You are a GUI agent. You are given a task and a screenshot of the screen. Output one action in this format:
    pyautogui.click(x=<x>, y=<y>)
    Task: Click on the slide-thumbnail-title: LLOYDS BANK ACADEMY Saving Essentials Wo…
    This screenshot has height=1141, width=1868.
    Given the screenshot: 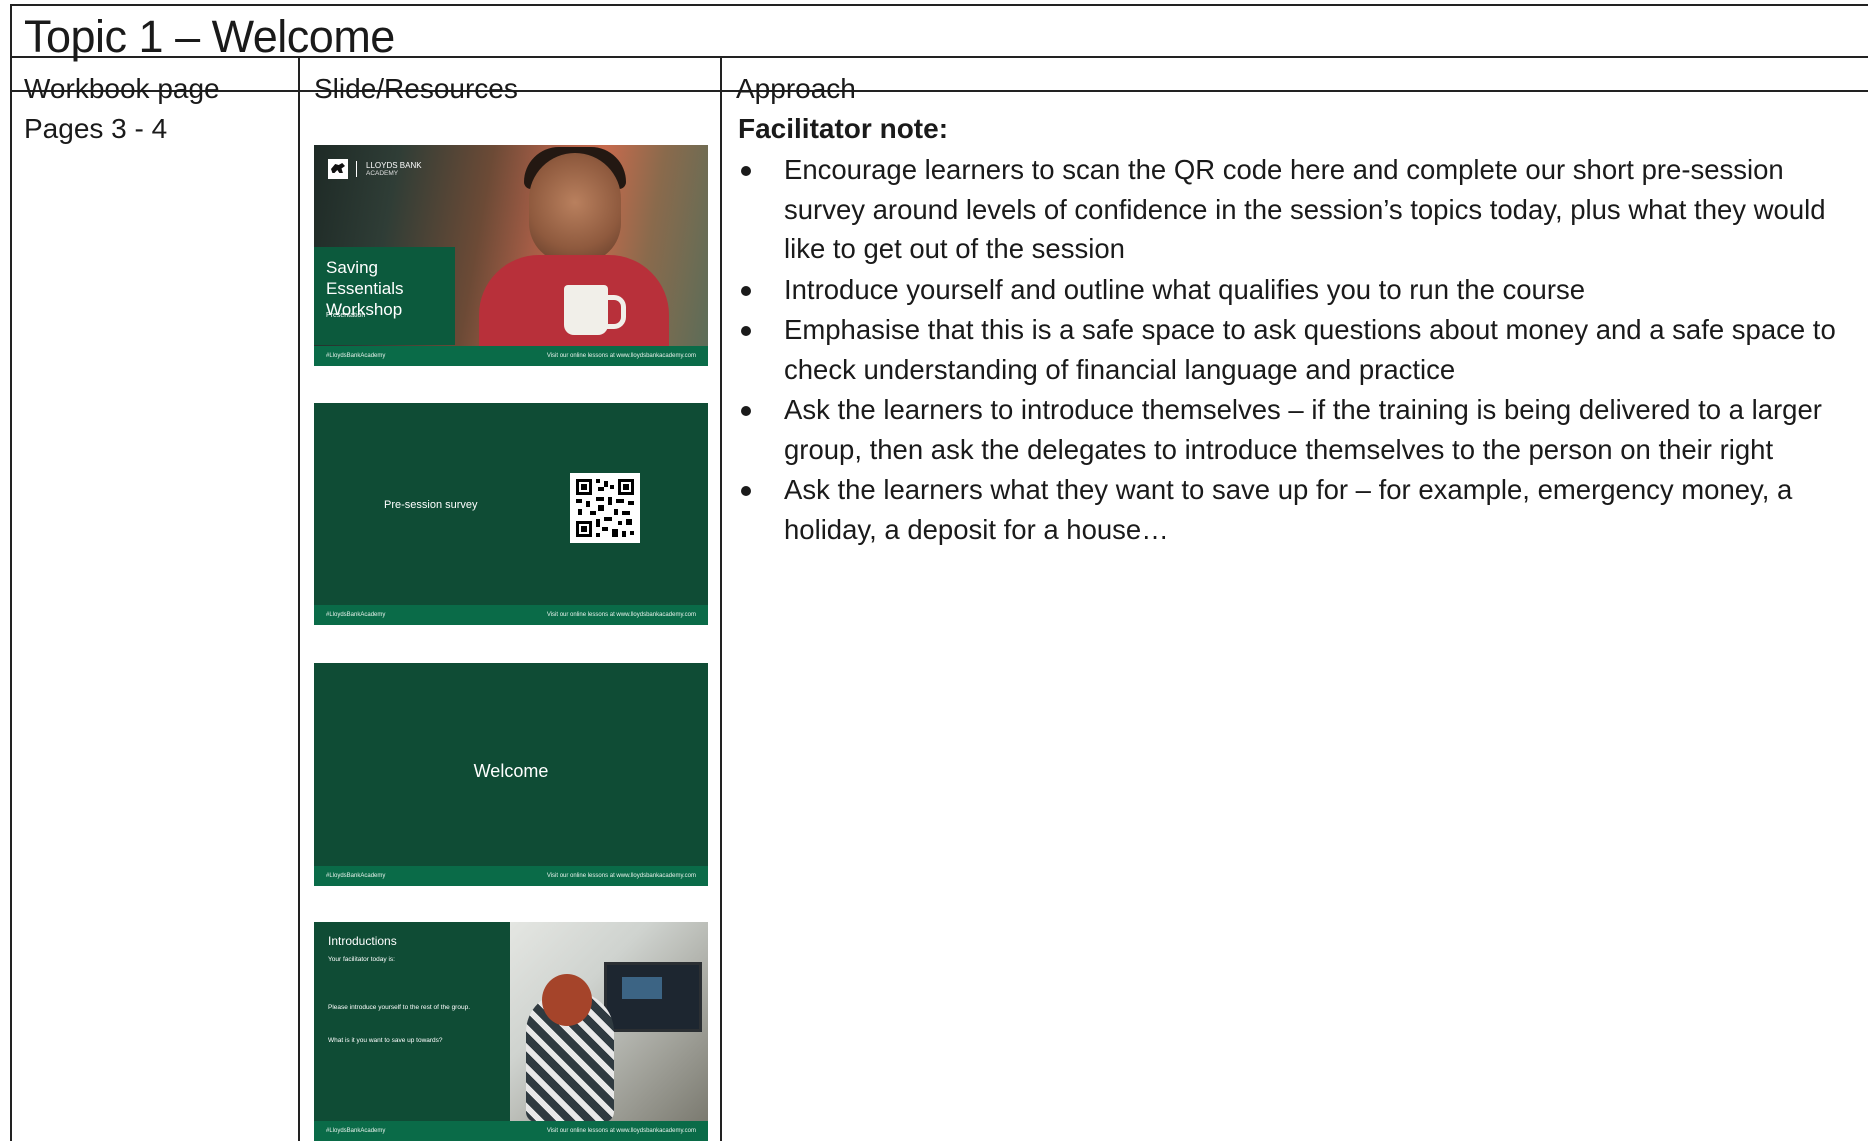 What is the action you would take?
    pyautogui.click(x=511, y=255)
    